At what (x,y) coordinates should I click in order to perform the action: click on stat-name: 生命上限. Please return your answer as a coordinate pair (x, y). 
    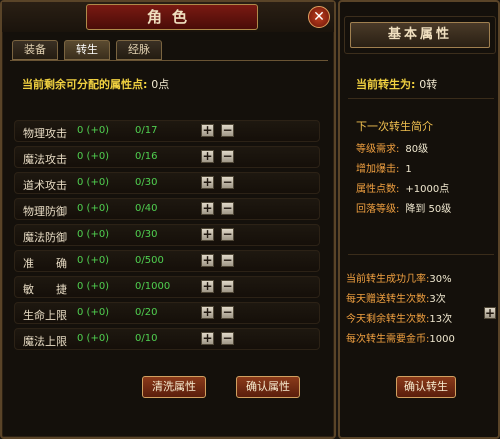
    Looking at the image, I should click on (45, 315).